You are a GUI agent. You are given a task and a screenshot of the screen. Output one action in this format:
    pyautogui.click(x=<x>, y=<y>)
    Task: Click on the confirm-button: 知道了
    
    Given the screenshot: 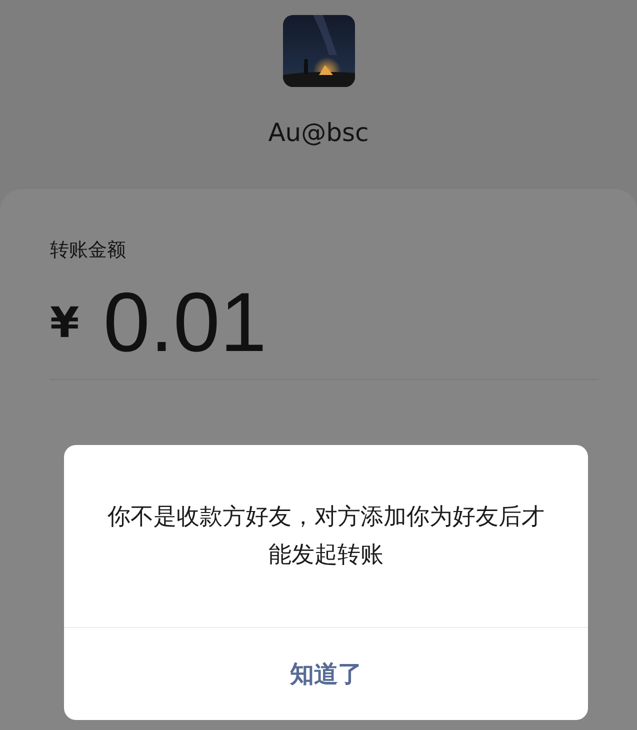 What is the action you would take?
    pyautogui.click(x=326, y=674)
    